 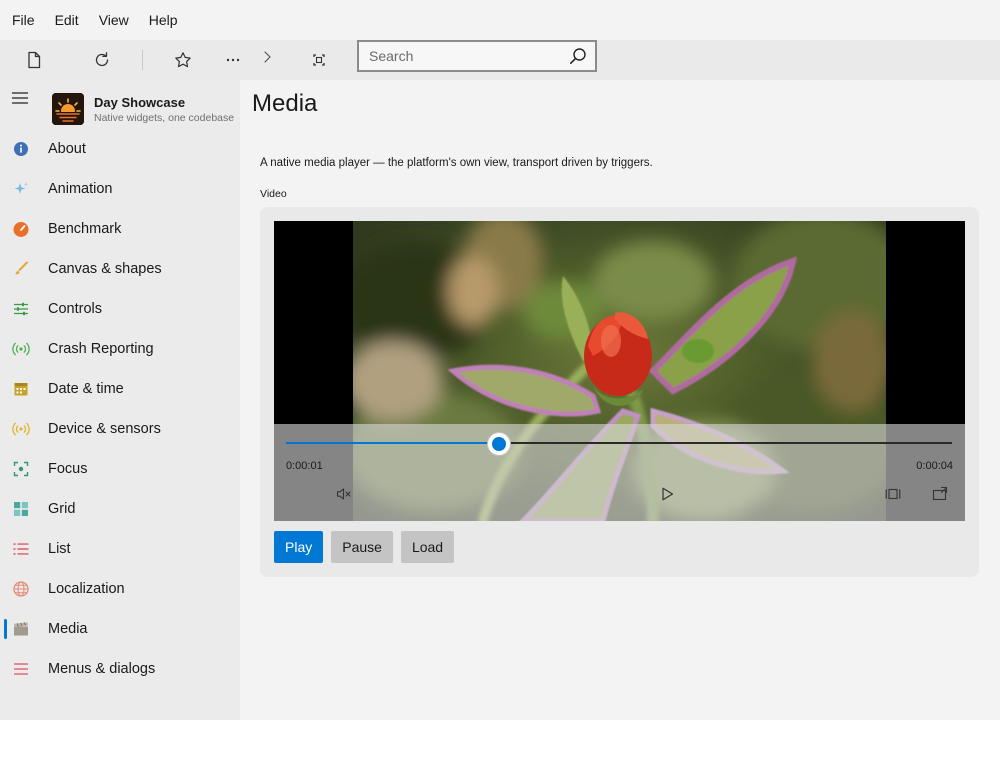 What do you see at coordinates (102, 669) in the screenshot?
I see `sidebar-item-label: Menus & dialogs` at bounding box center [102, 669].